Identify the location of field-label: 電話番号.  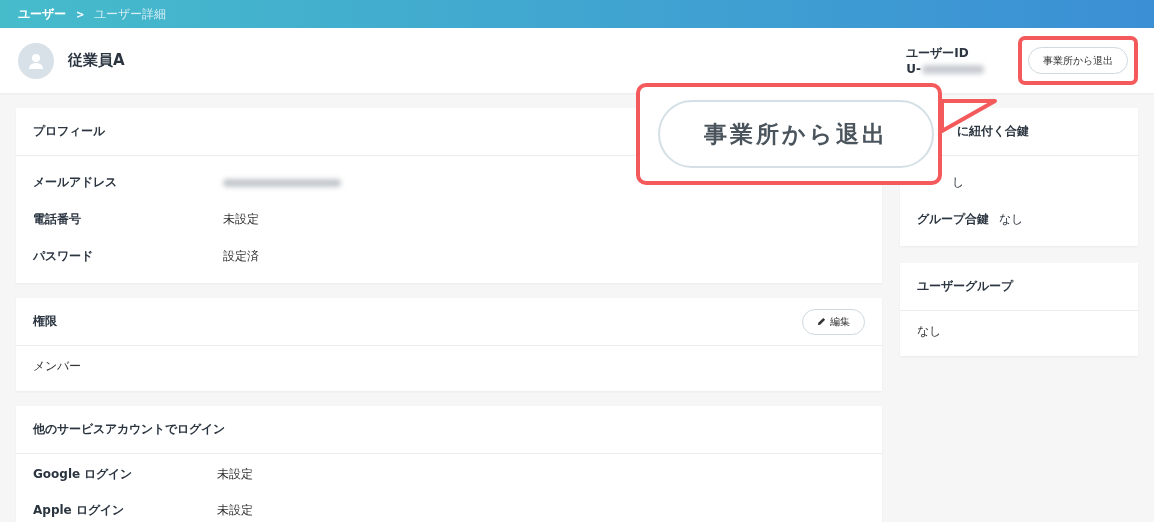
(57, 219).